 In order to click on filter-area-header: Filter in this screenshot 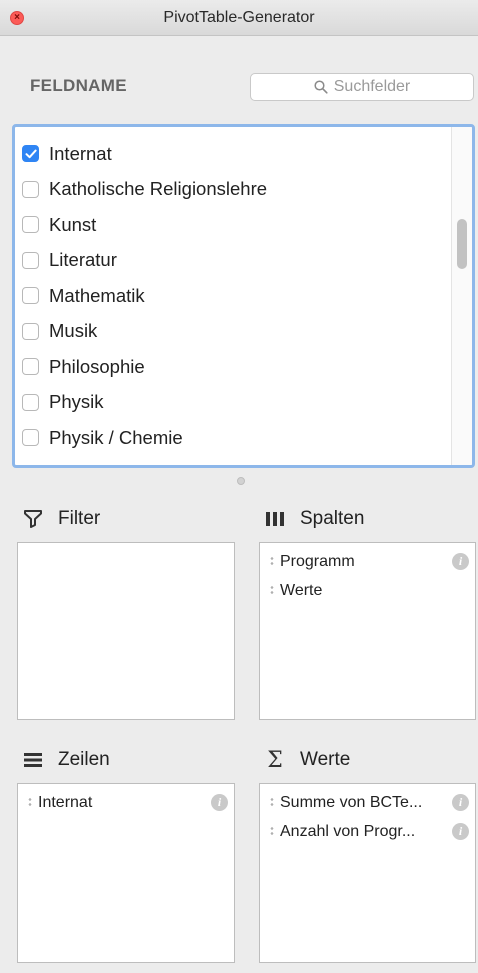, I will do `click(61, 519)`.